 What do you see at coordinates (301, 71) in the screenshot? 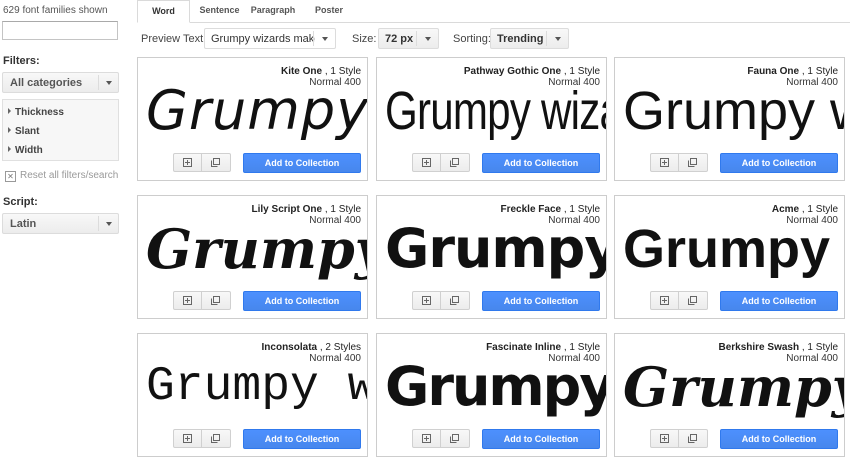
I see `font-name: Kite One` at bounding box center [301, 71].